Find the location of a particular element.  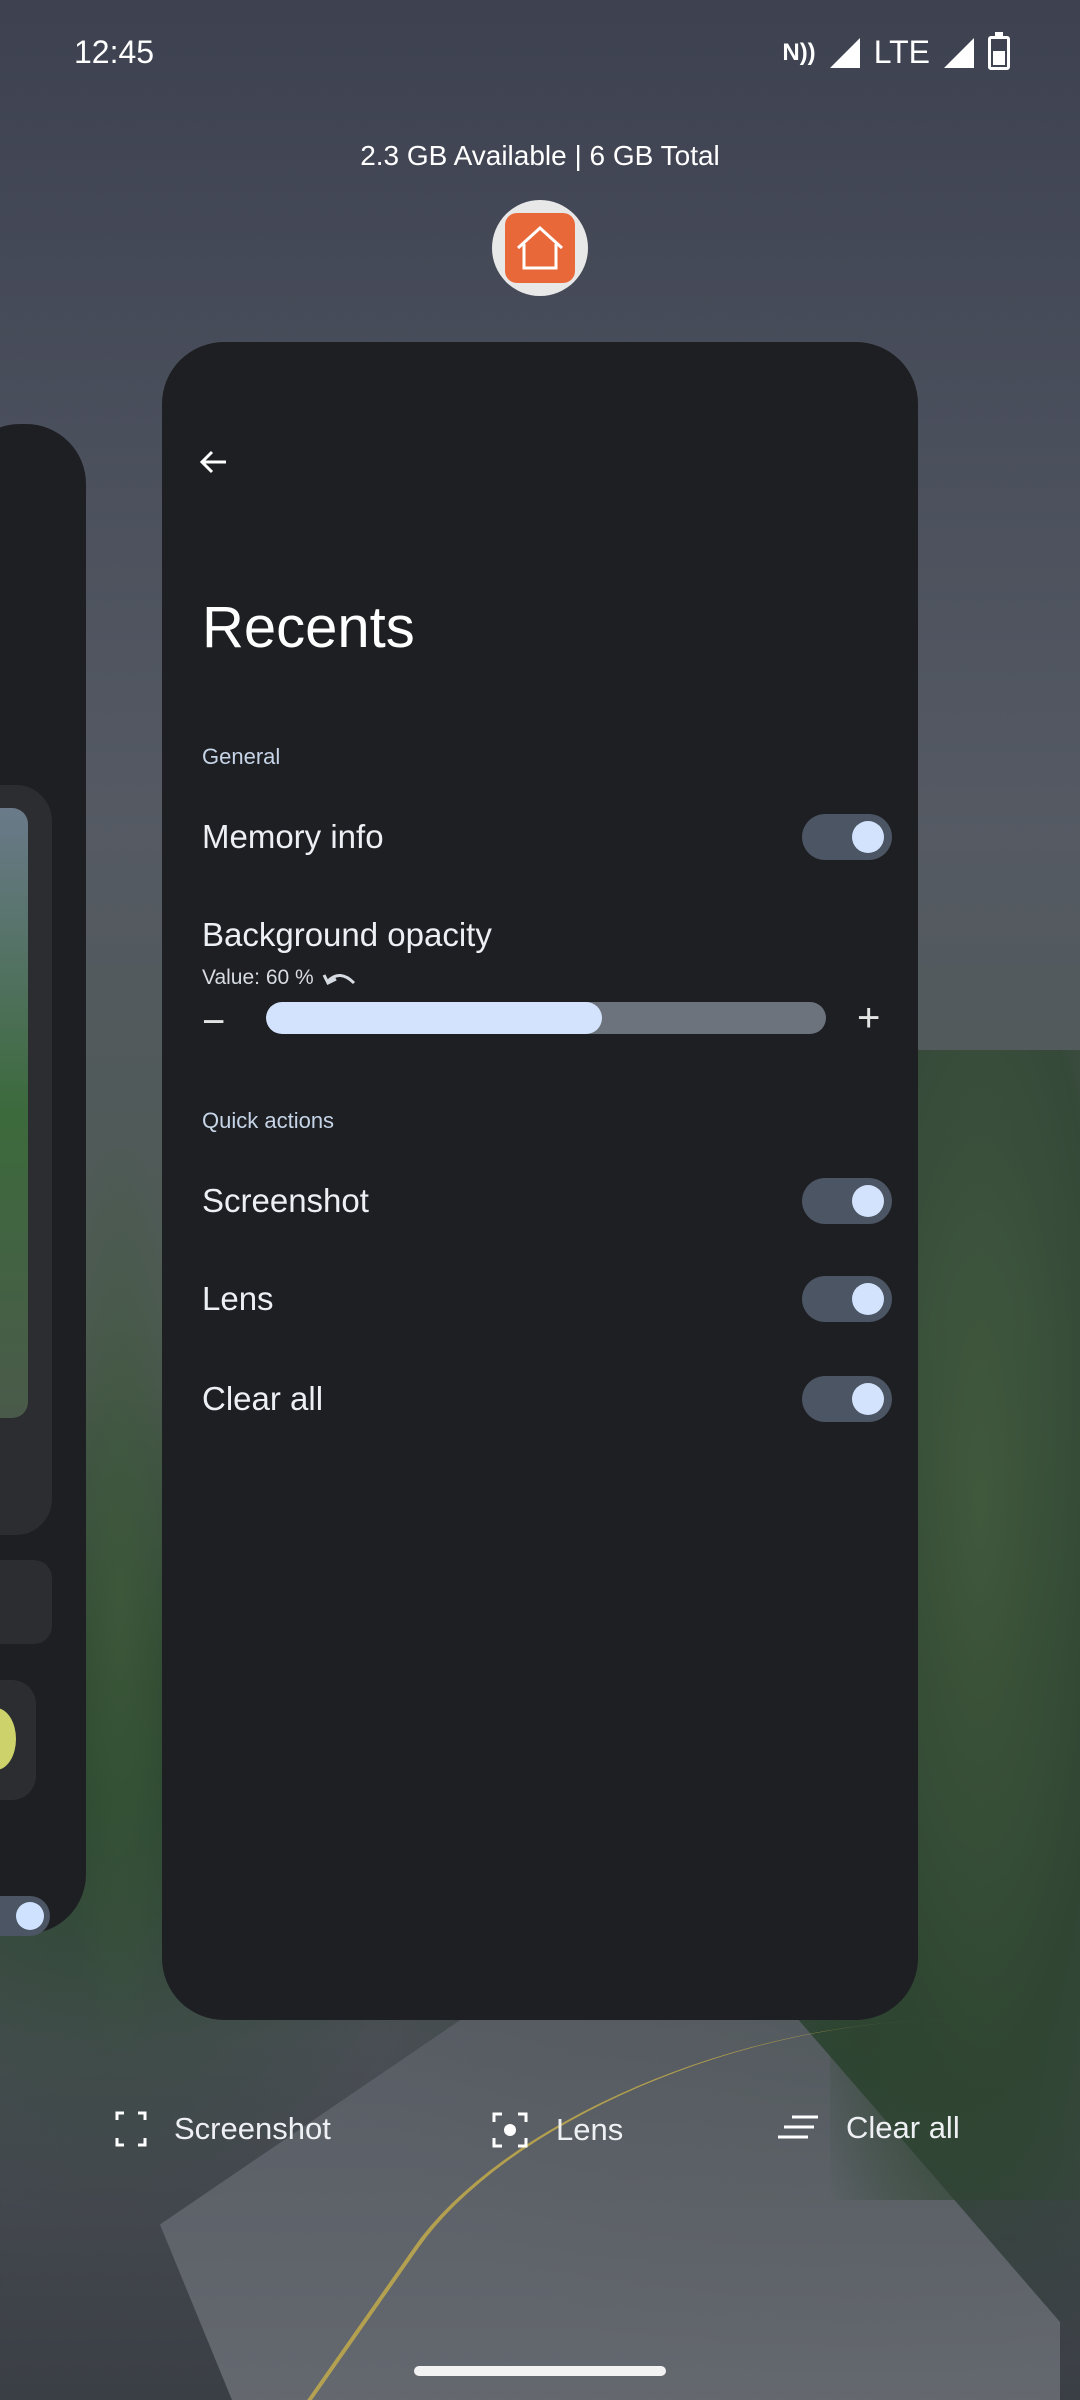

reset-icon is located at coordinates (341, 978).